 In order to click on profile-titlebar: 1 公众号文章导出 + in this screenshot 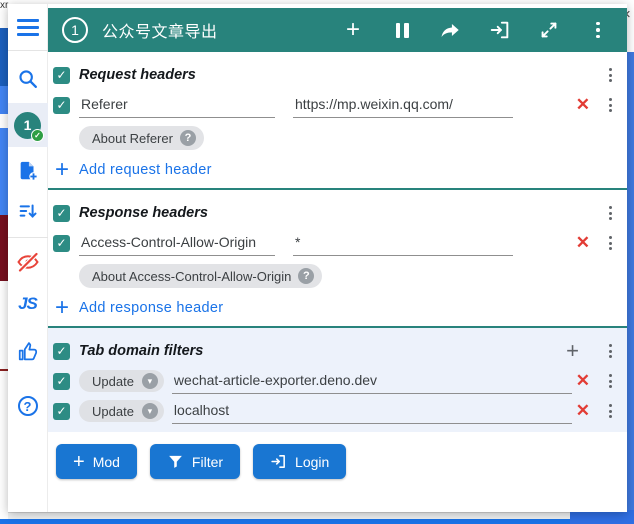, I will do `click(337, 30)`.